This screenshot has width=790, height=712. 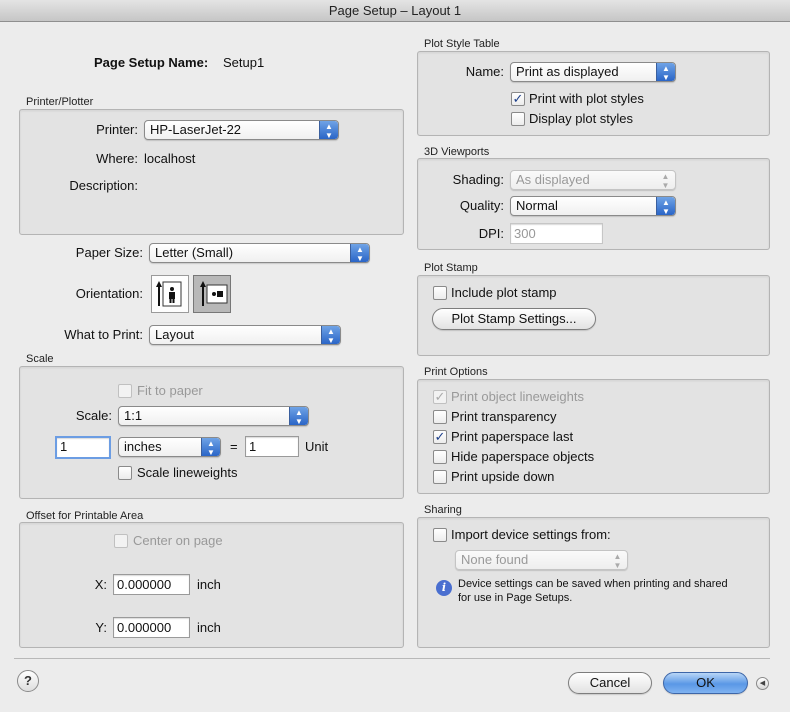 I want to click on what-to-print-value: Layout, so click(x=175, y=334).